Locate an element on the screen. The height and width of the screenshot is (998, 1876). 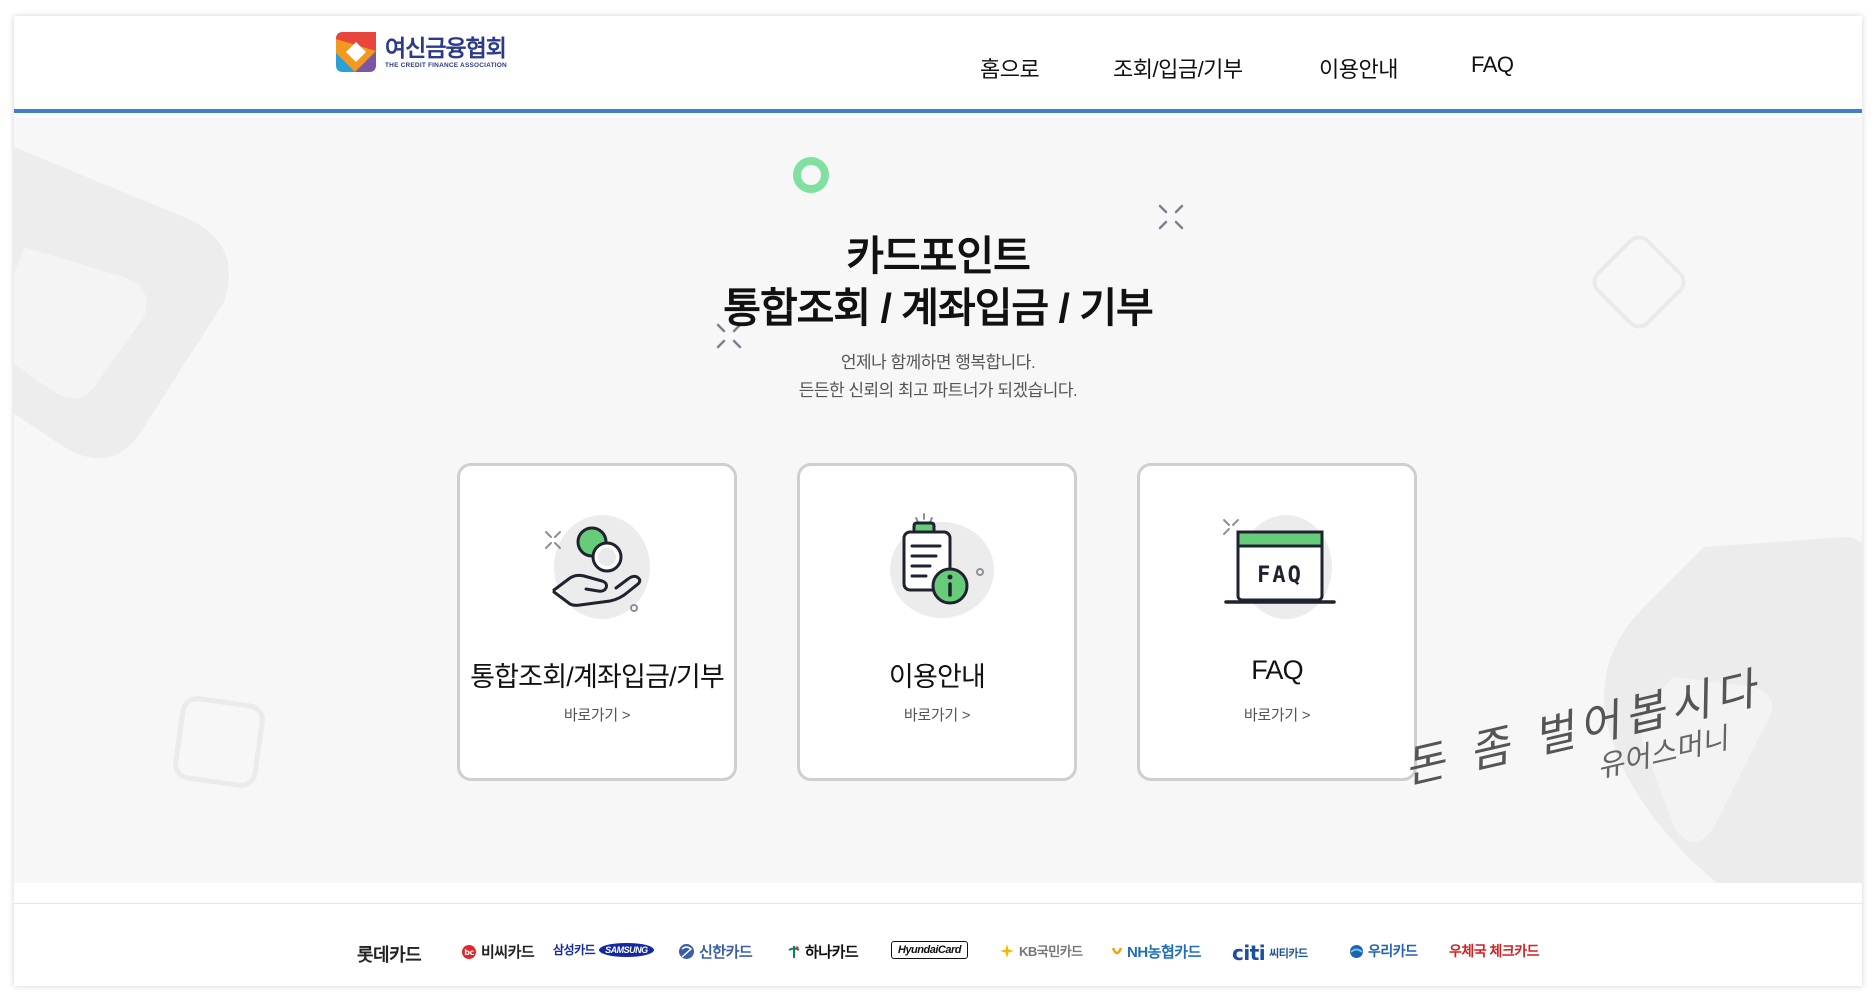
brand-label: 삼성카드 is located at coordinates (574, 950).